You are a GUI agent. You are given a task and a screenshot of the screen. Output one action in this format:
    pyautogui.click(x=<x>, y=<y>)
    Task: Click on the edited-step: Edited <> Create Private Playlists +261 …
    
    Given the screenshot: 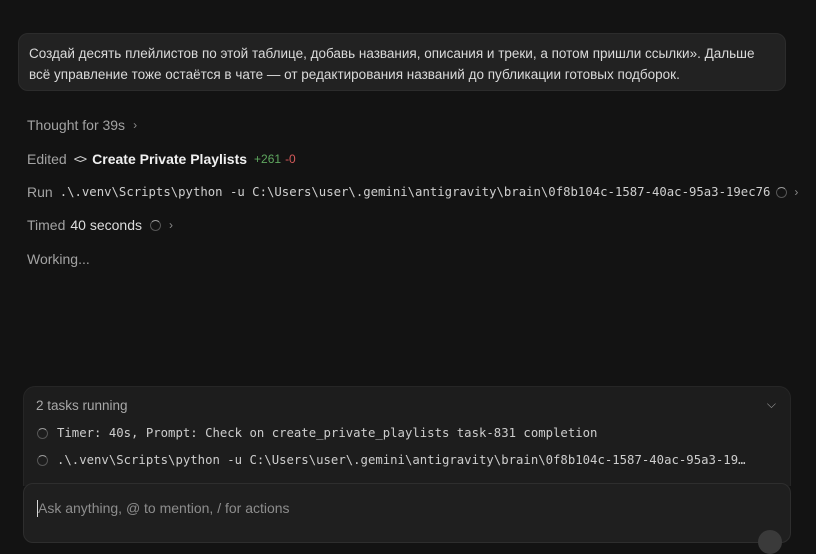 What is the action you would take?
    pyautogui.click(x=161, y=159)
    